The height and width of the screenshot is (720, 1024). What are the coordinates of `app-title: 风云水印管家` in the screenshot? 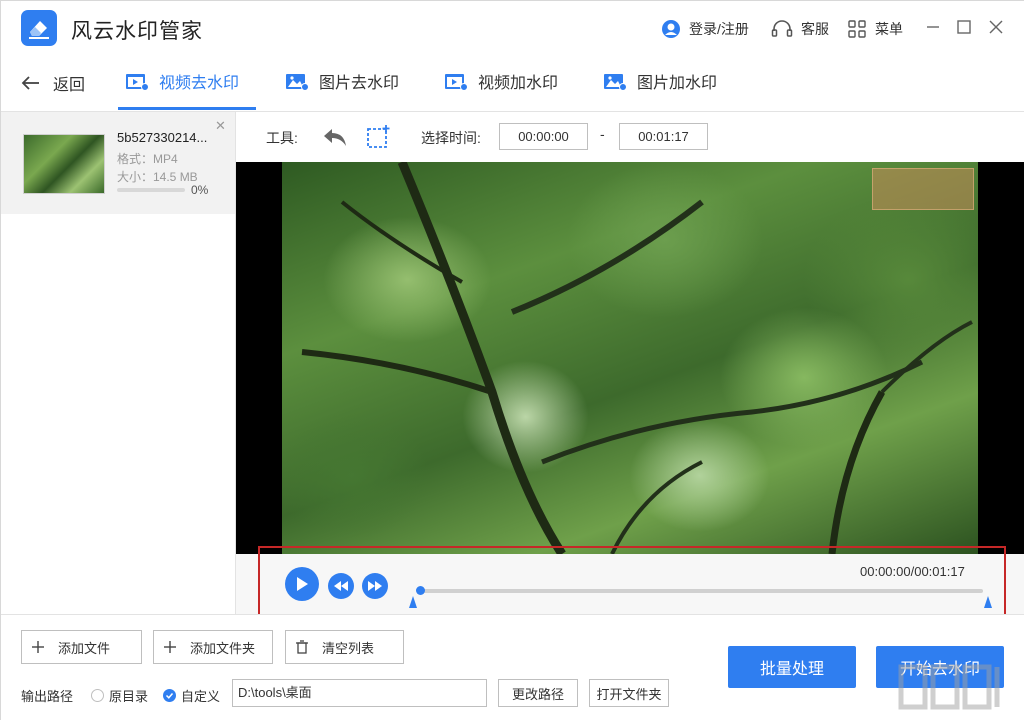 It's located at (137, 31).